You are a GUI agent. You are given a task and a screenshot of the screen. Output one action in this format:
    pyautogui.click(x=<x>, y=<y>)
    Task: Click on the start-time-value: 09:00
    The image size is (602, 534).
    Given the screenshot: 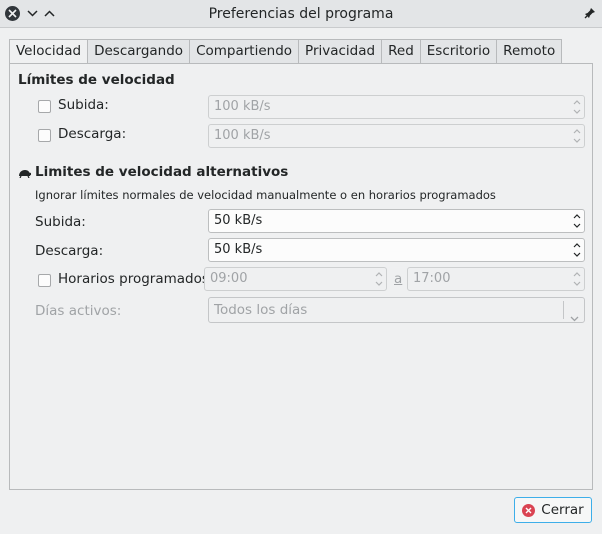 What is the action you would take?
    pyautogui.click(x=229, y=278)
    